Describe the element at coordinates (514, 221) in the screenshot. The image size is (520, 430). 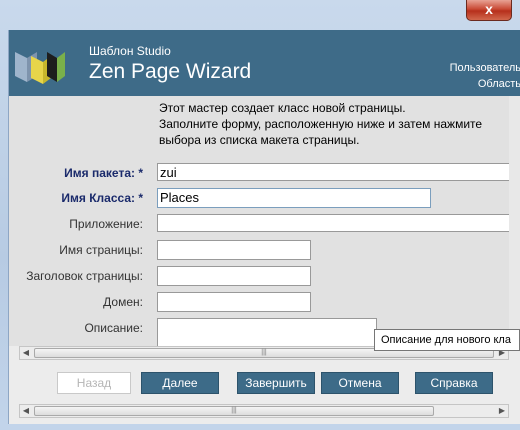
I see `form-vertical-scrollbar` at that location.